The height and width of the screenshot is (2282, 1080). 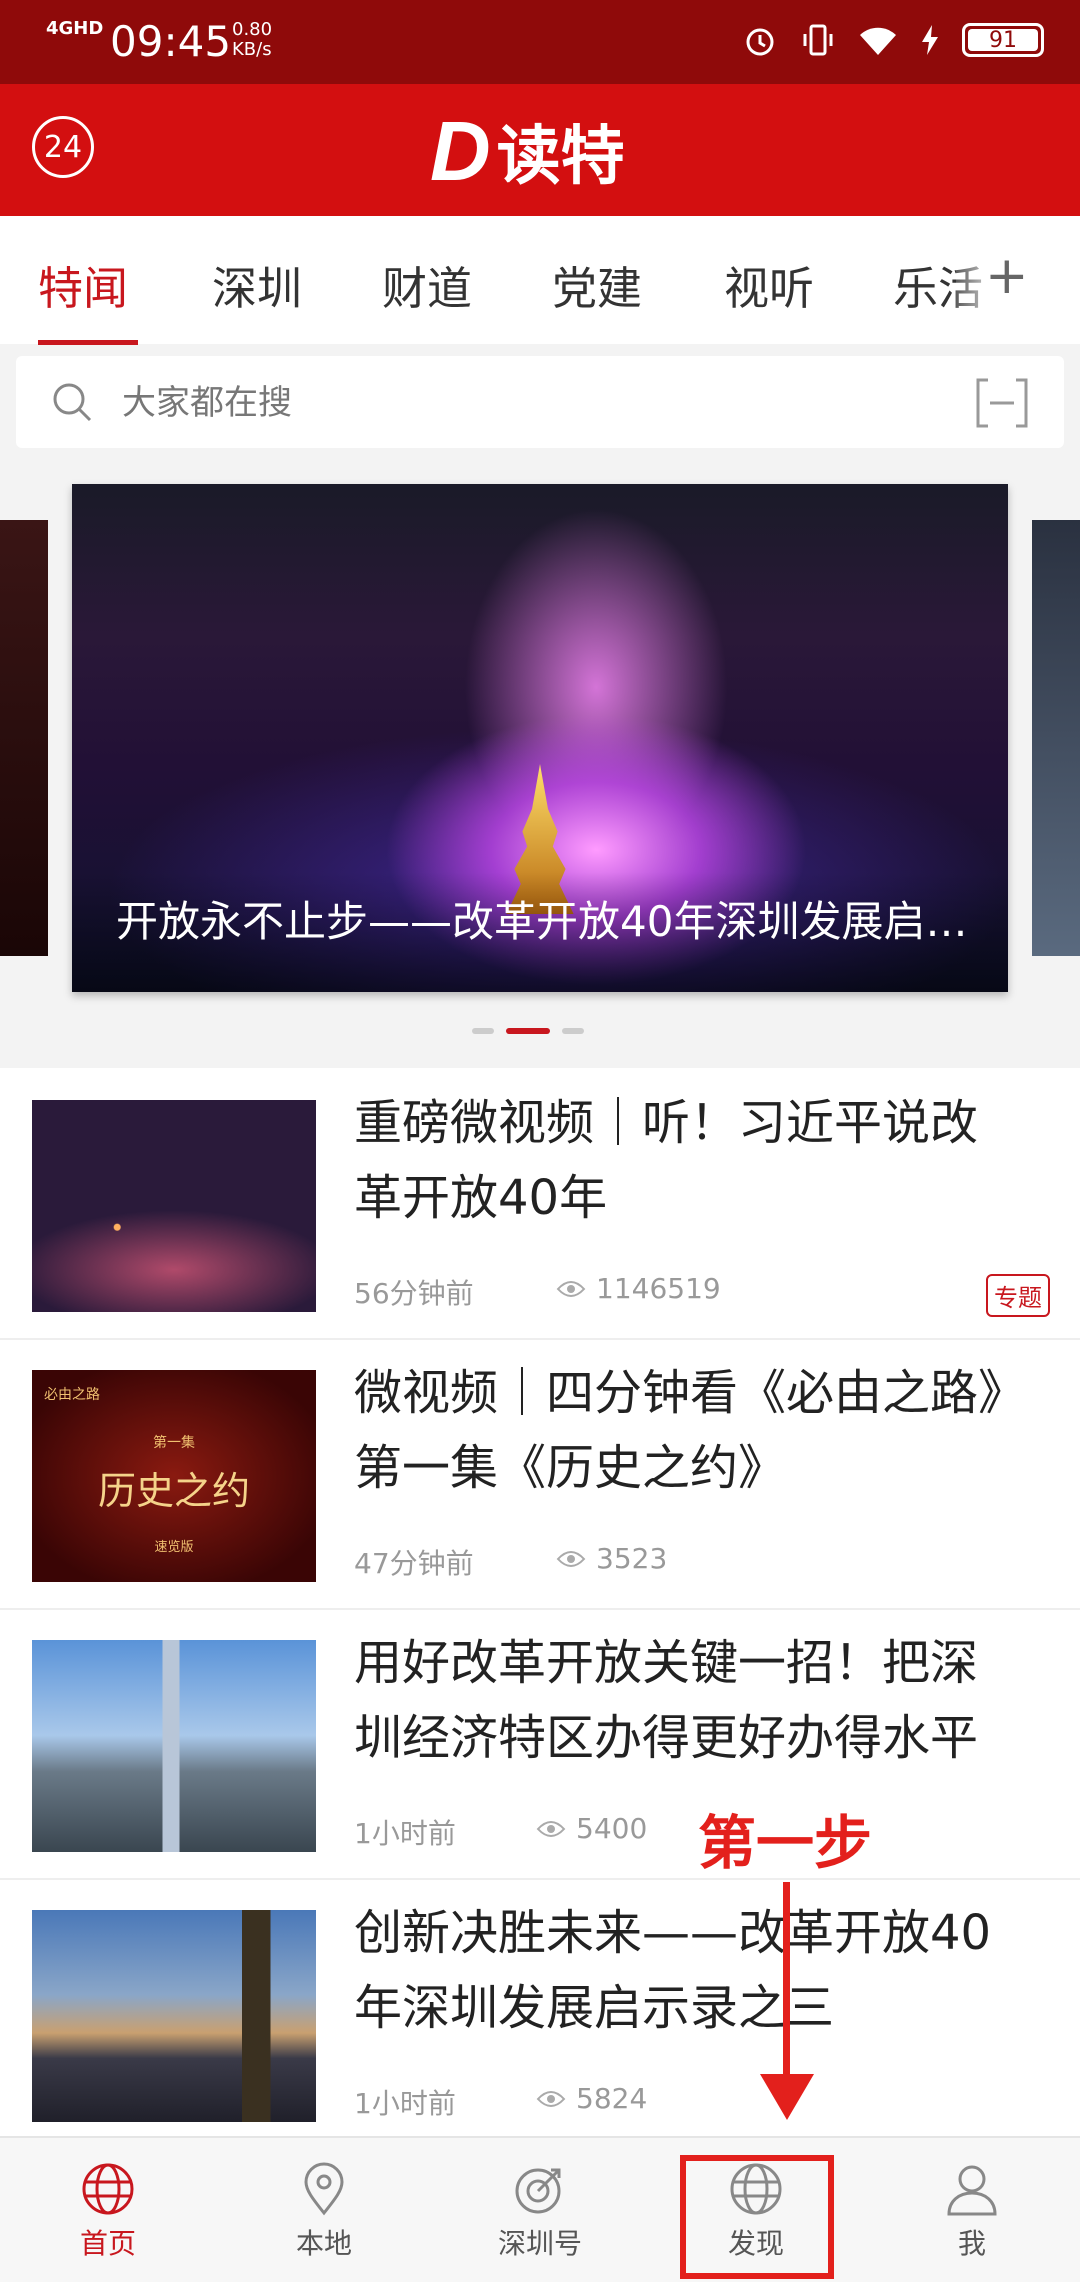 I want to click on nav-local: 本地, so click(x=324, y=2212).